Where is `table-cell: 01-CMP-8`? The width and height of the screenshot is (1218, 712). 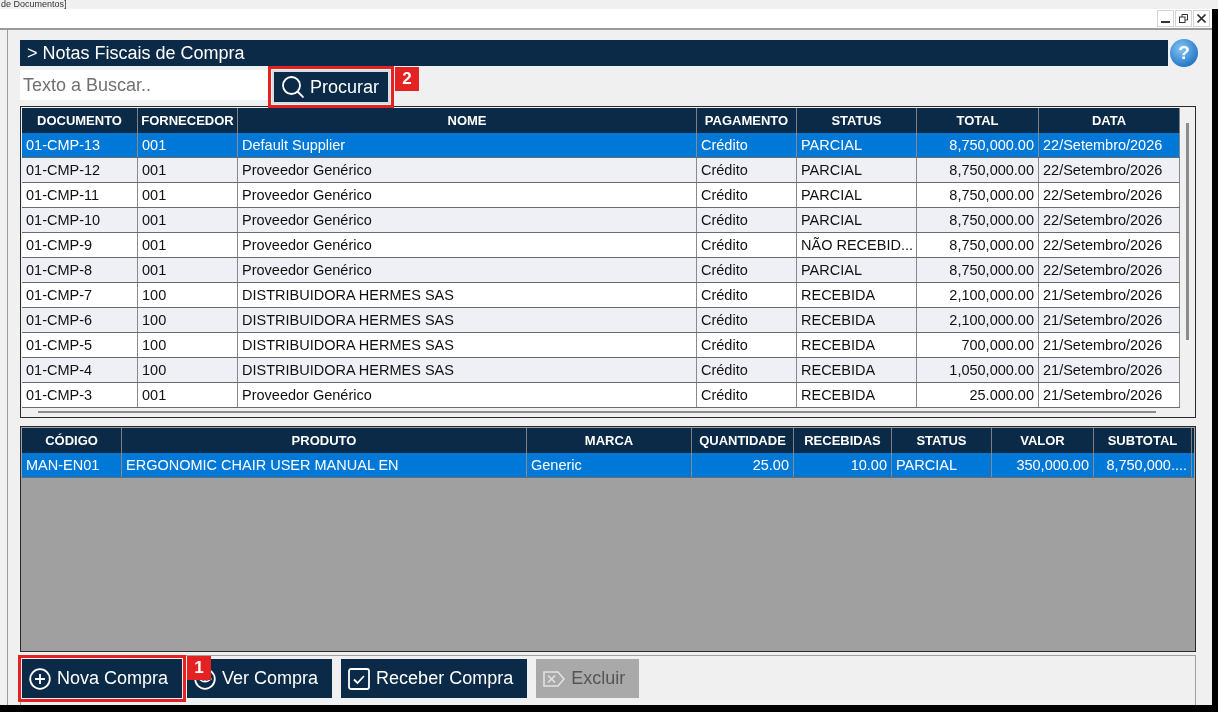 table-cell: 01-CMP-8 is located at coordinates (80, 270).